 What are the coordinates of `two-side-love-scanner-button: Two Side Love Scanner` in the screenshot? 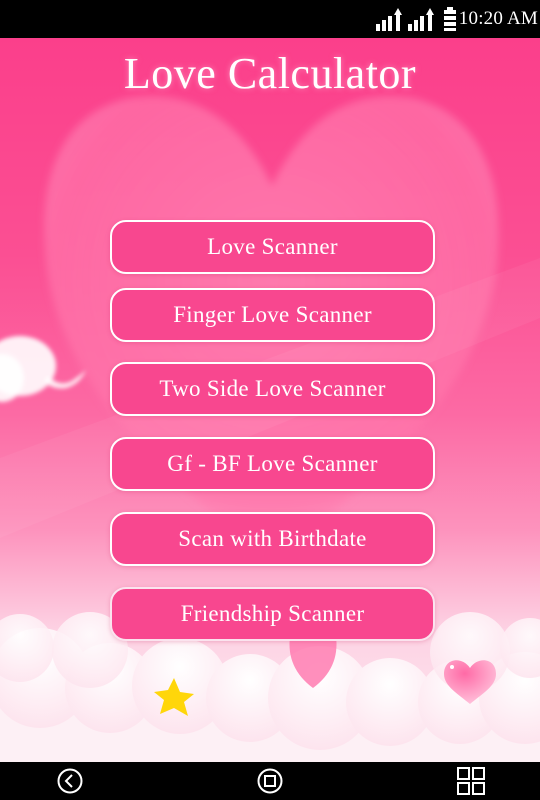 It's located at (272, 389).